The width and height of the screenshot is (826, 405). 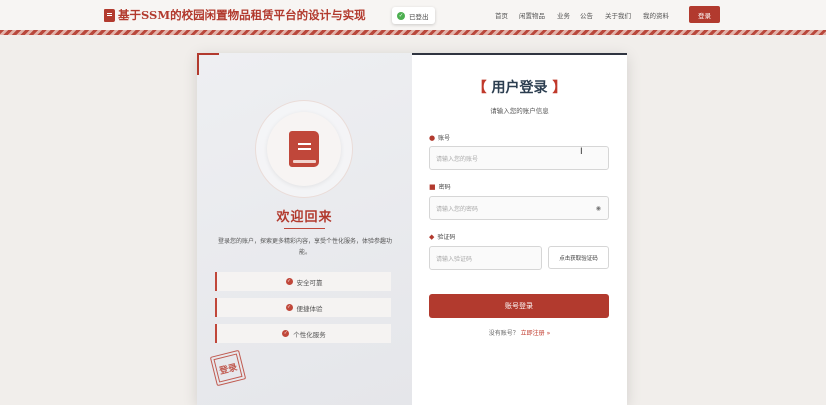 I want to click on title-text: 用户登录, so click(x=519, y=88).